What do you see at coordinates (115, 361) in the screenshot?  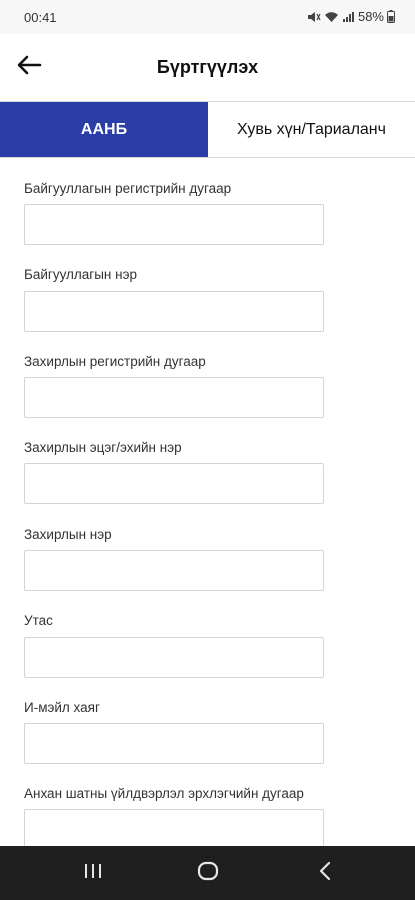 I see `field-label-director-register: Захирлын регистрийн дугаар` at bounding box center [115, 361].